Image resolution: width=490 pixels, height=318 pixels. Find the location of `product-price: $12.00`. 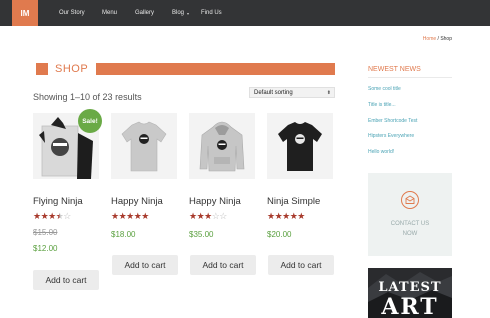

product-price: $12.00 is located at coordinates (45, 248).